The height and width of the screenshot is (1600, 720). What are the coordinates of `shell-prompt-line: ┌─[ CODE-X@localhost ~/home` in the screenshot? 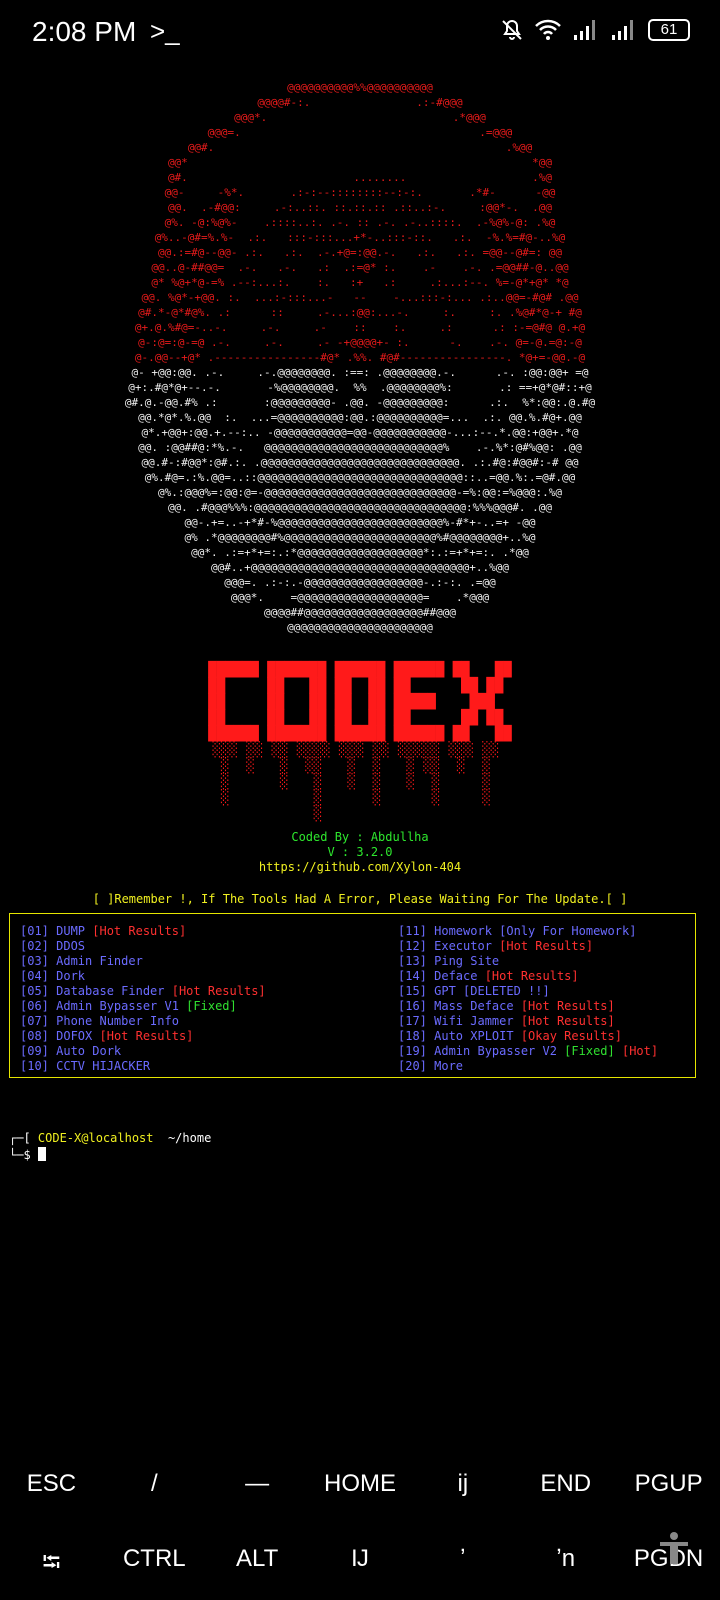 It's located at (110, 1138).